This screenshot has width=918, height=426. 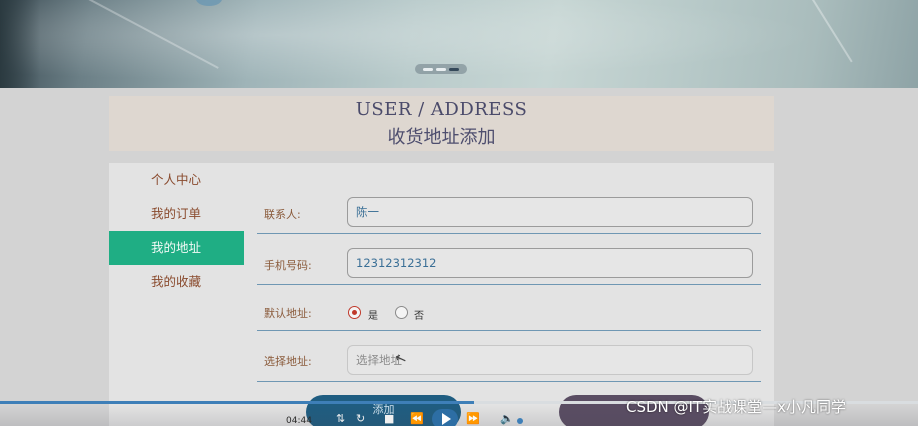 What do you see at coordinates (454, 69) in the screenshot?
I see `carousel-dot-active` at bounding box center [454, 69].